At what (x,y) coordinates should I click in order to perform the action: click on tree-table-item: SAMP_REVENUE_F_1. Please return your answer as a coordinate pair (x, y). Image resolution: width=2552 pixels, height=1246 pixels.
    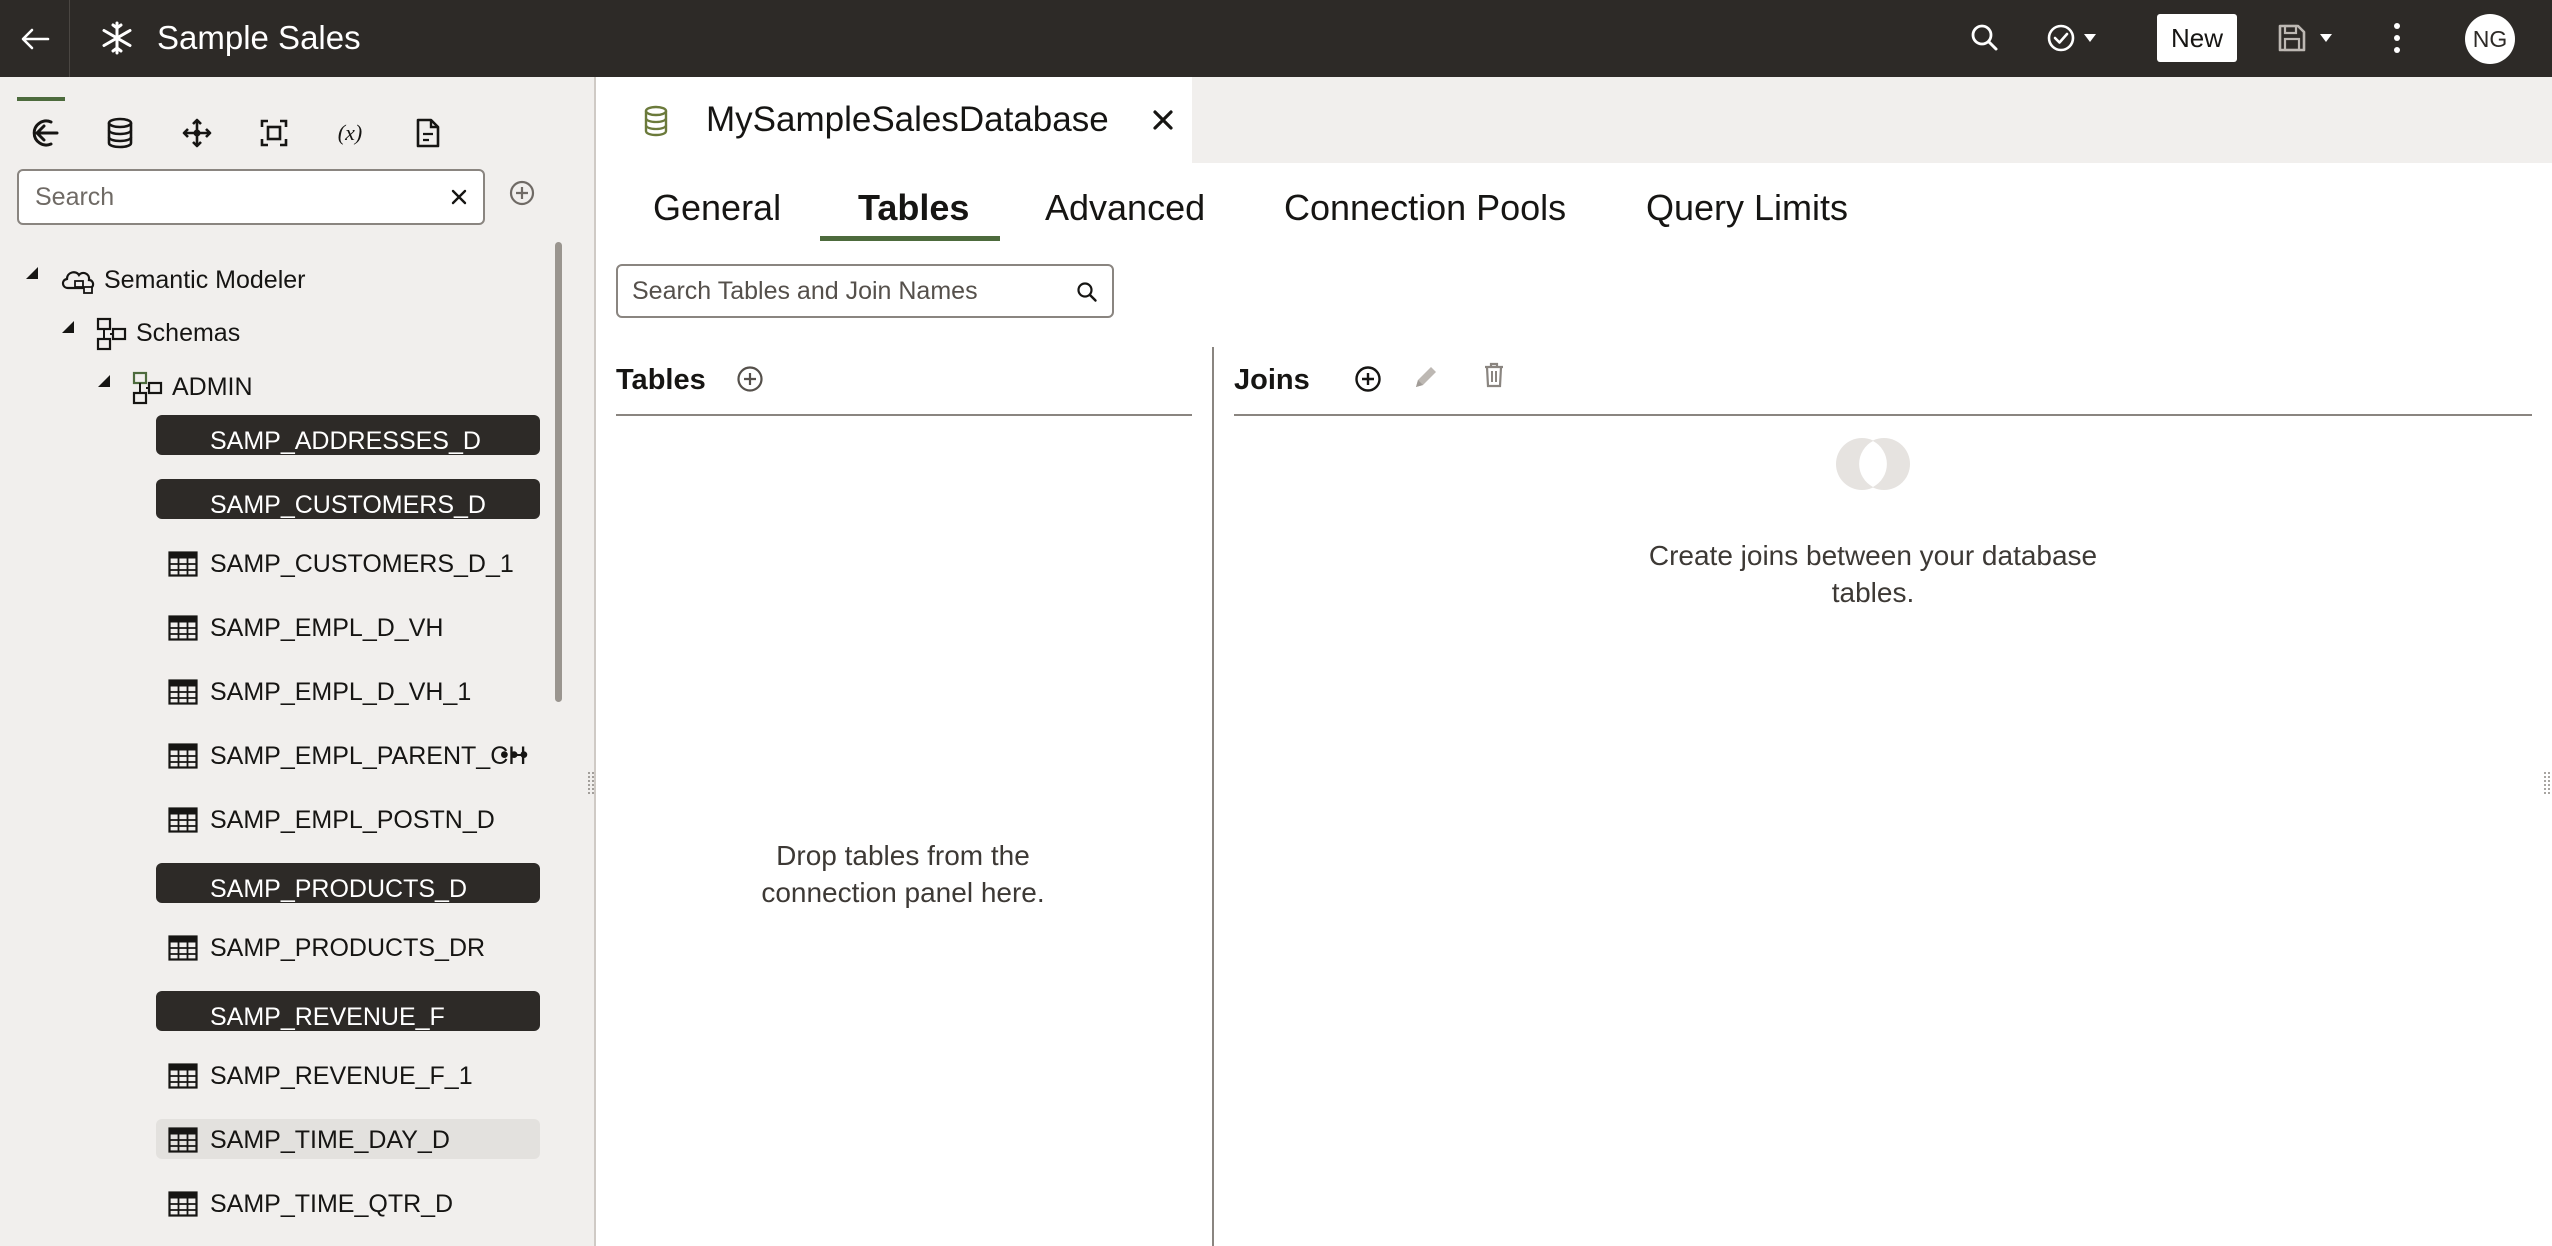
    Looking at the image, I should click on (348, 1075).